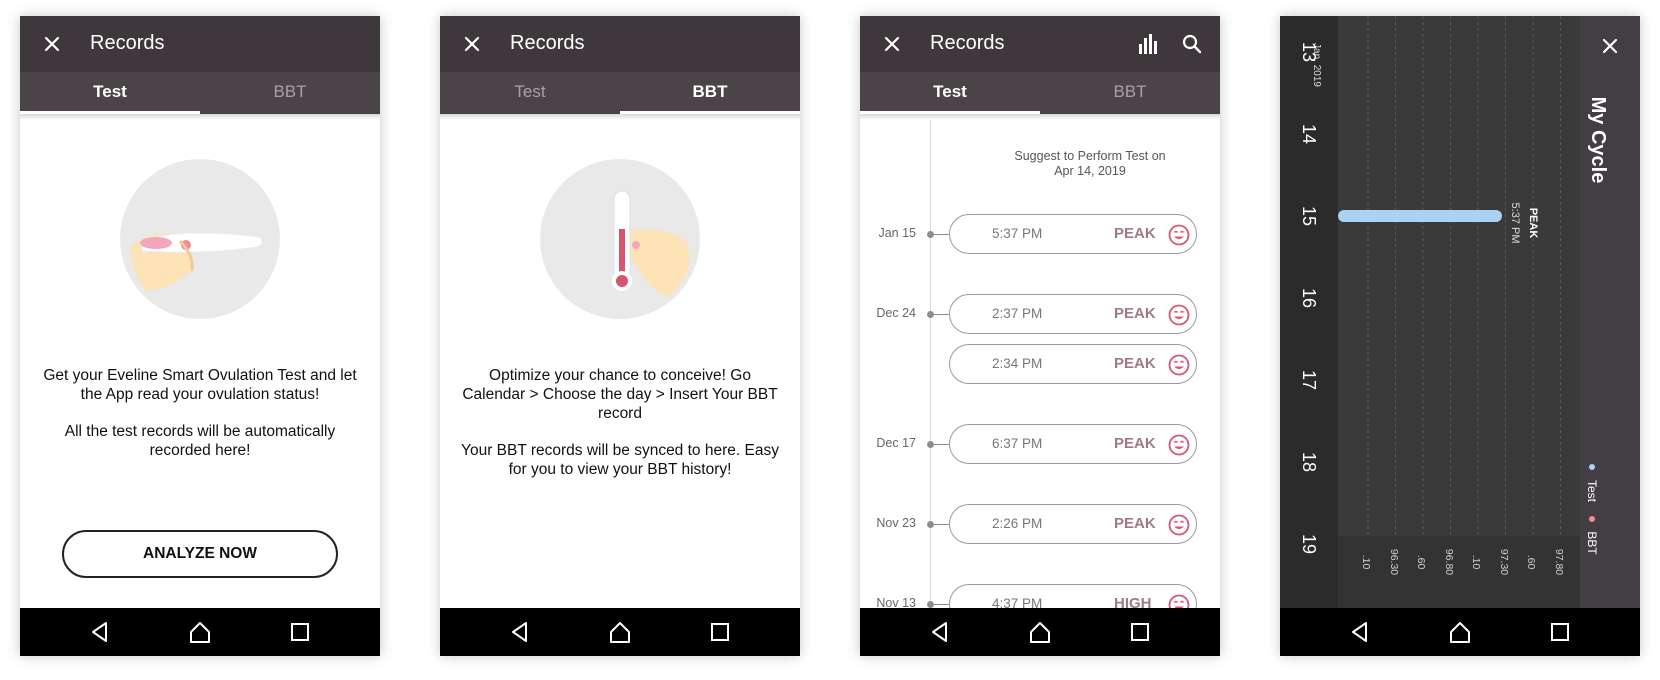 This screenshot has width=1660, height=680. Describe the element at coordinates (1309, 544) in the screenshot. I see `day-label: 19` at that location.